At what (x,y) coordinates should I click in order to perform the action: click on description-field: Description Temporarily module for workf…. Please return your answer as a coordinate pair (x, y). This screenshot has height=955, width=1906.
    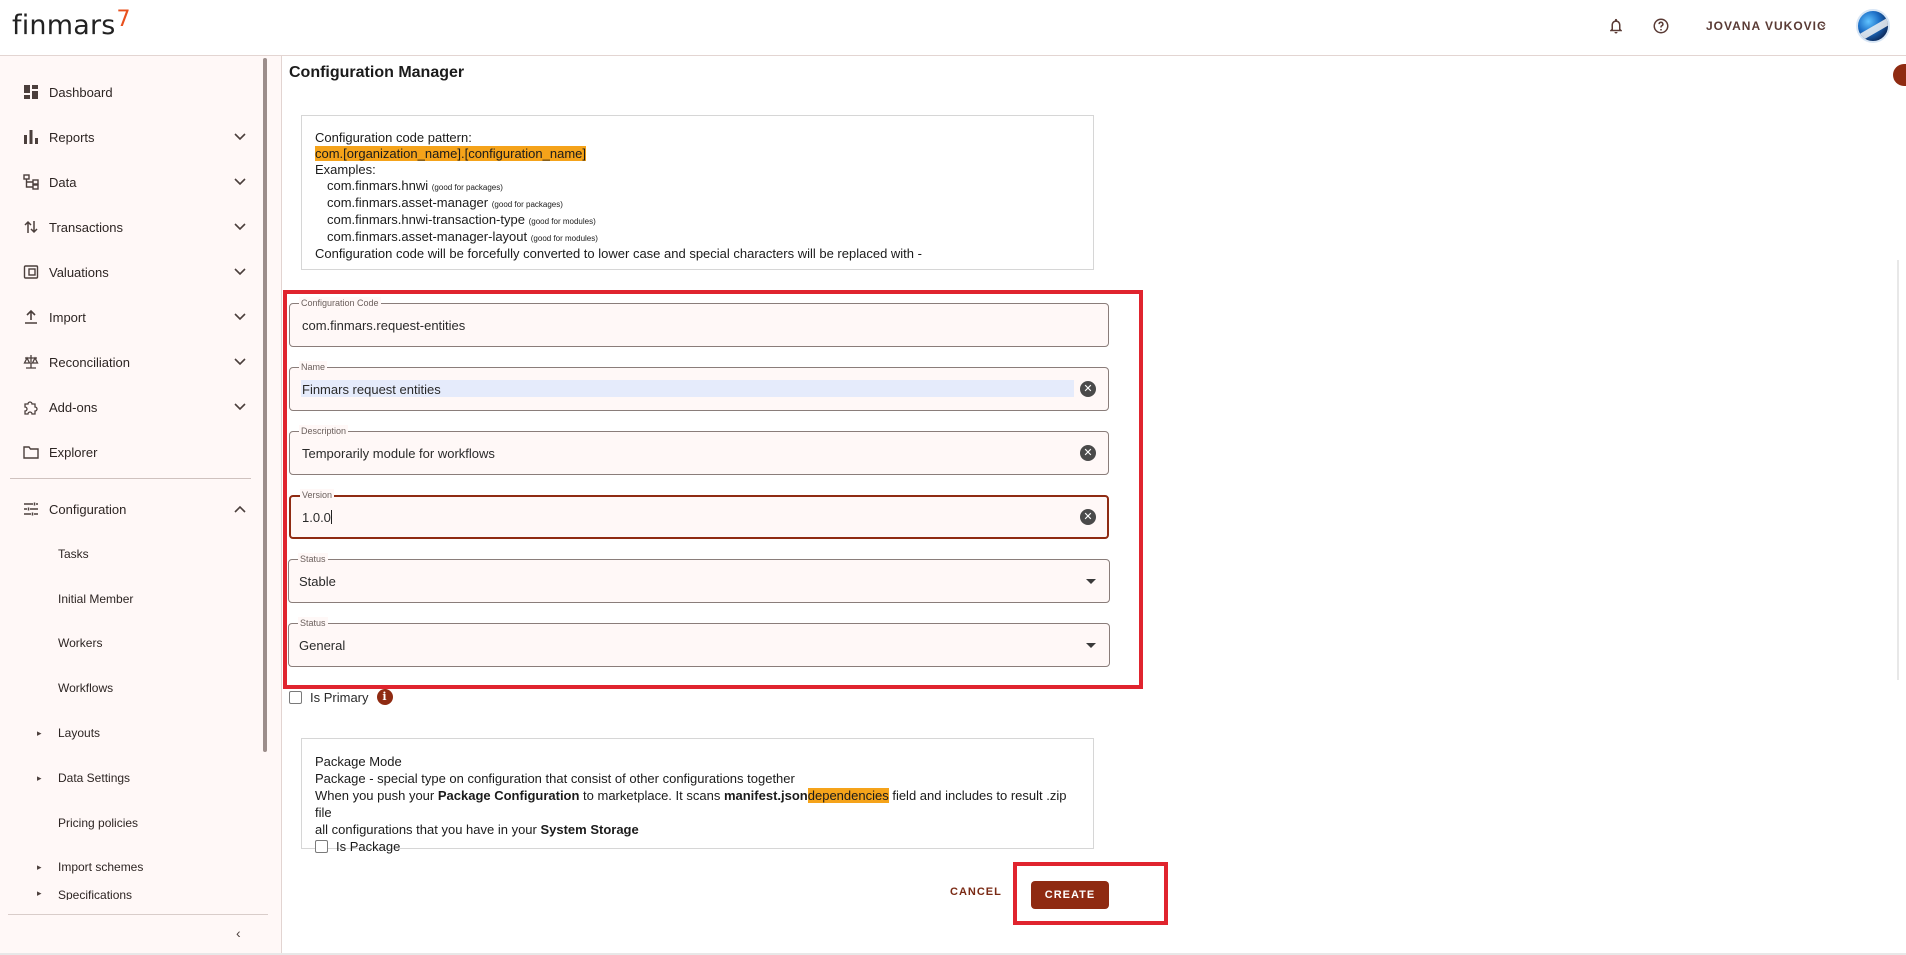
    Looking at the image, I should click on (699, 450).